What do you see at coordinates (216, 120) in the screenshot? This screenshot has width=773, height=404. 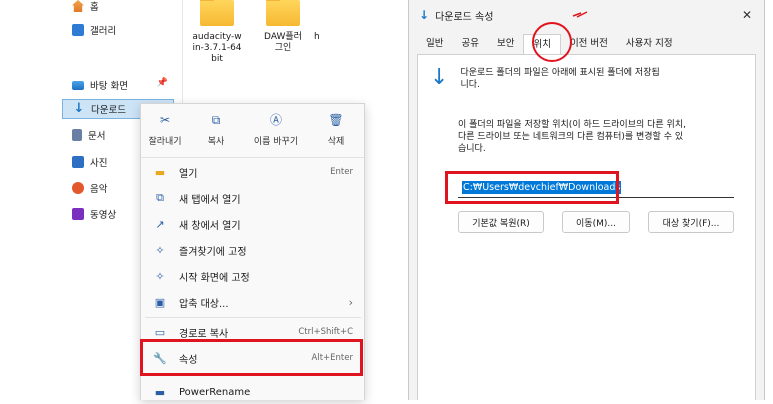 I see `copy-icon: ⧉` at bounding box center [216, 120].